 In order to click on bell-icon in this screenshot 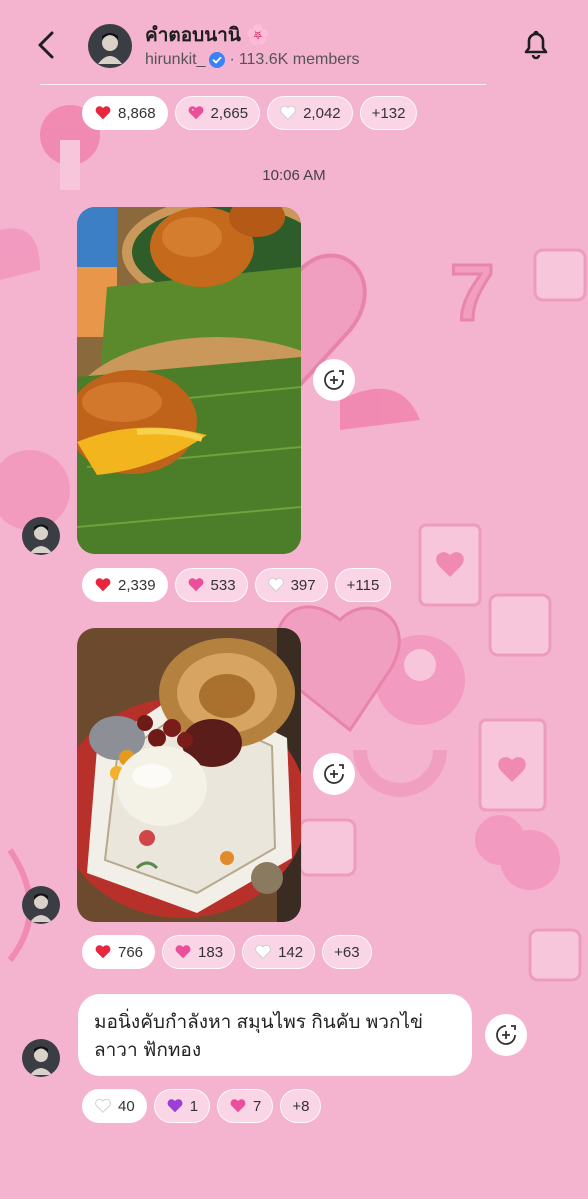, I will do `click(536, 45)`.